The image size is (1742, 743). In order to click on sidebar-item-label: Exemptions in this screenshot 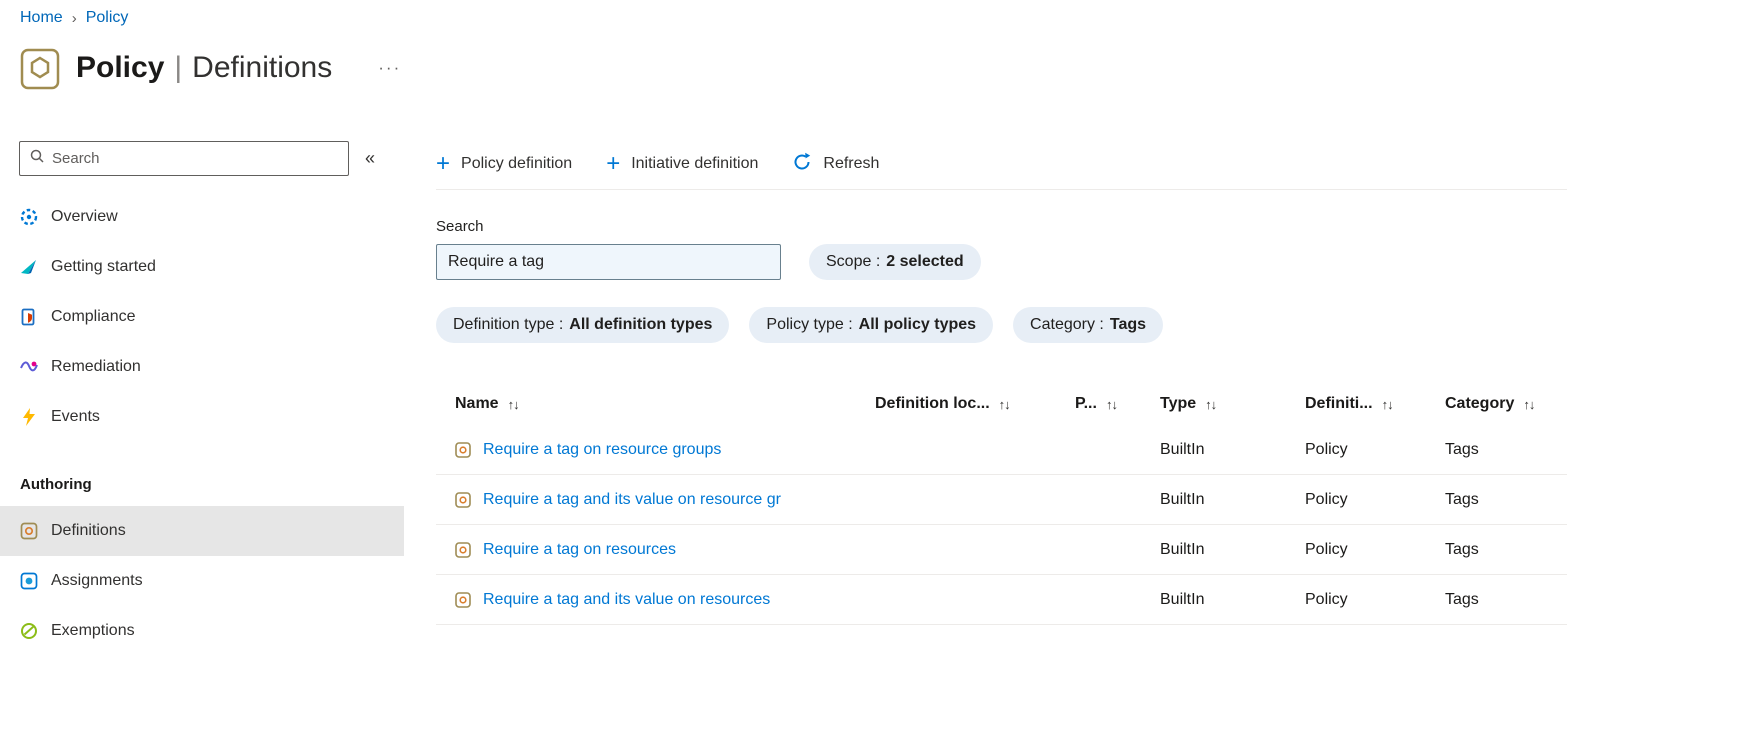, I will do `click(93, 630)`.